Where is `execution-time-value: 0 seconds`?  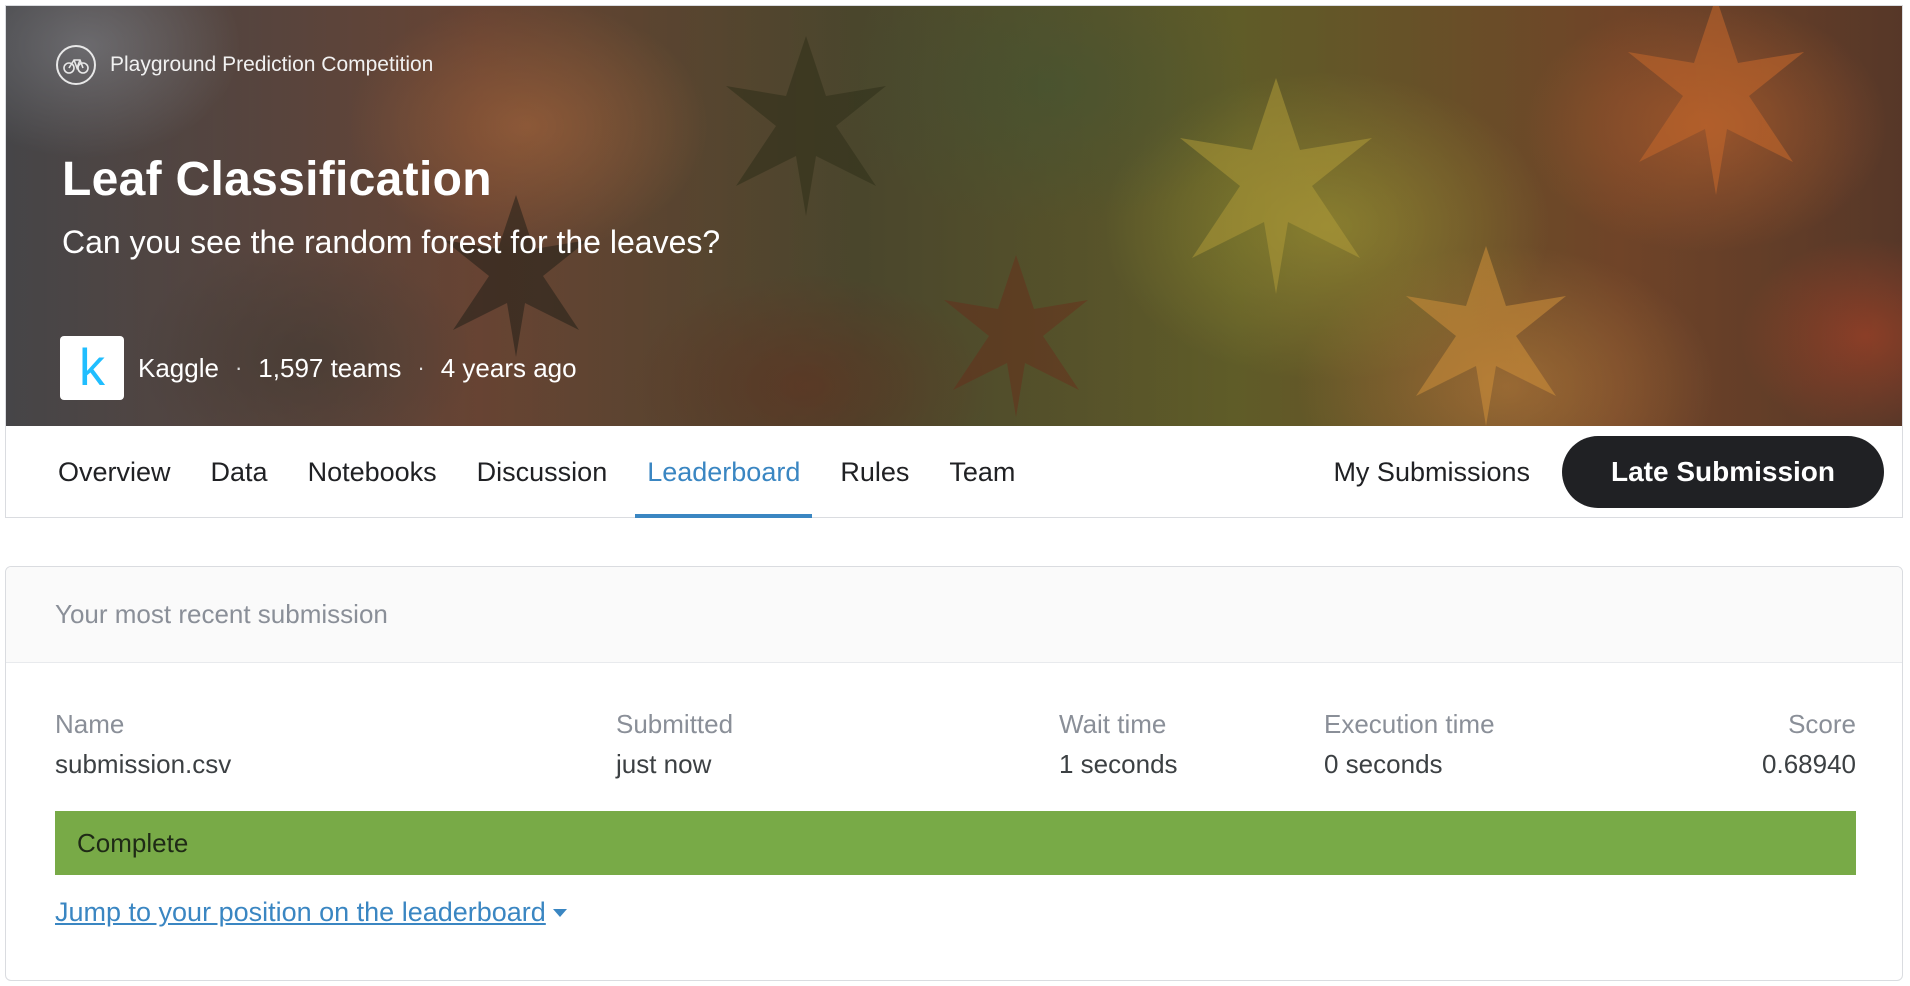 execution-time-value: 0 seconds is located at coordinates (1383, 764).